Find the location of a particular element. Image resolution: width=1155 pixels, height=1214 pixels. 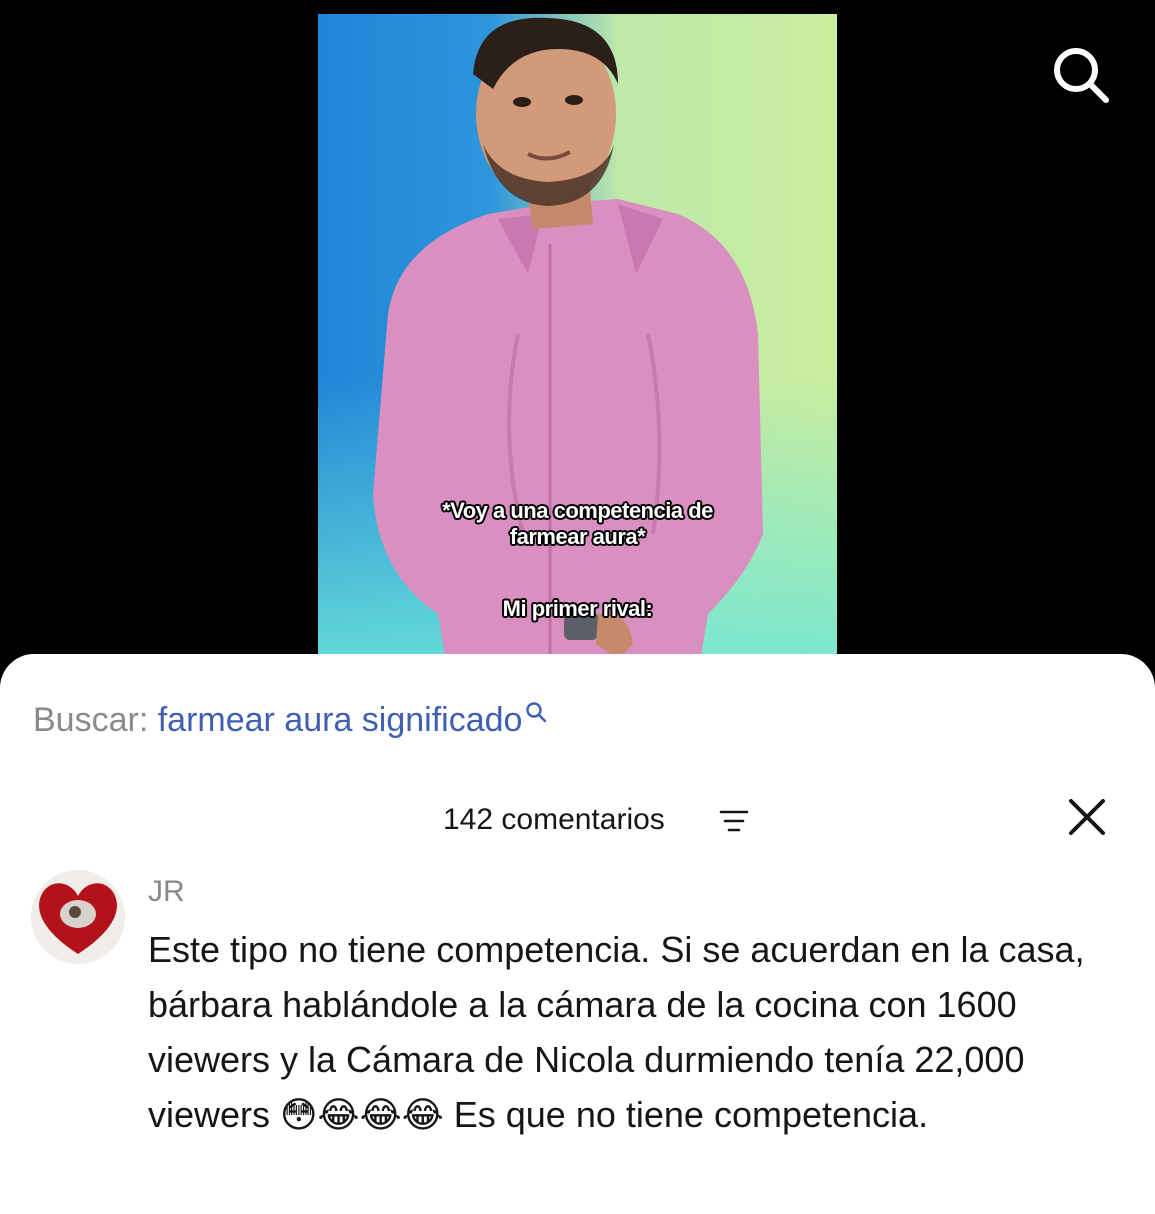

video-caption-line: *Voy a una competencia de is located at coordinates (577, 510).